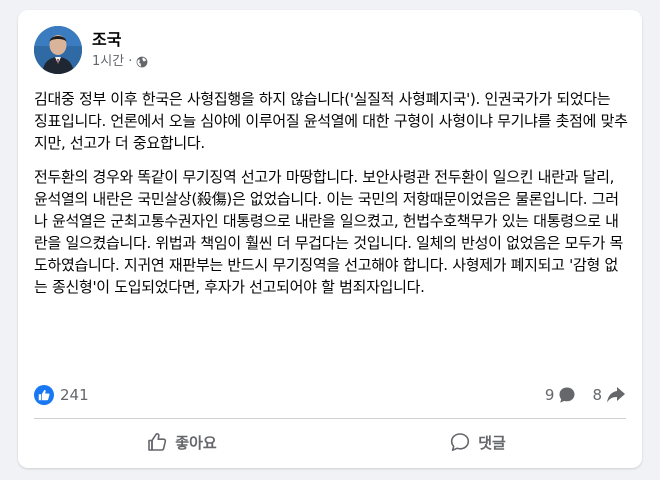 This screenshot has height=480, width=660. I want to click on avatar, so click(58, 50).